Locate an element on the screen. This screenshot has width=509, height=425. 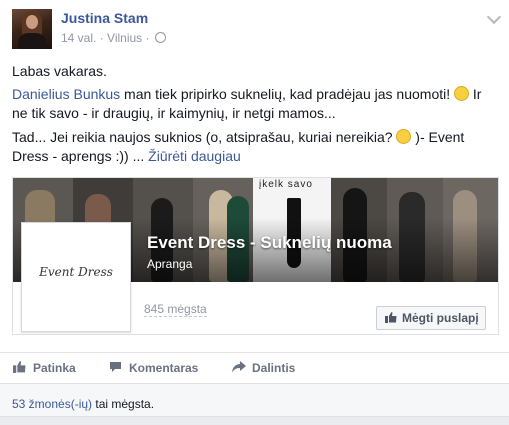
page-name-link: Event Dress - Suknelių nuoma is located at coordinates (269, 243).